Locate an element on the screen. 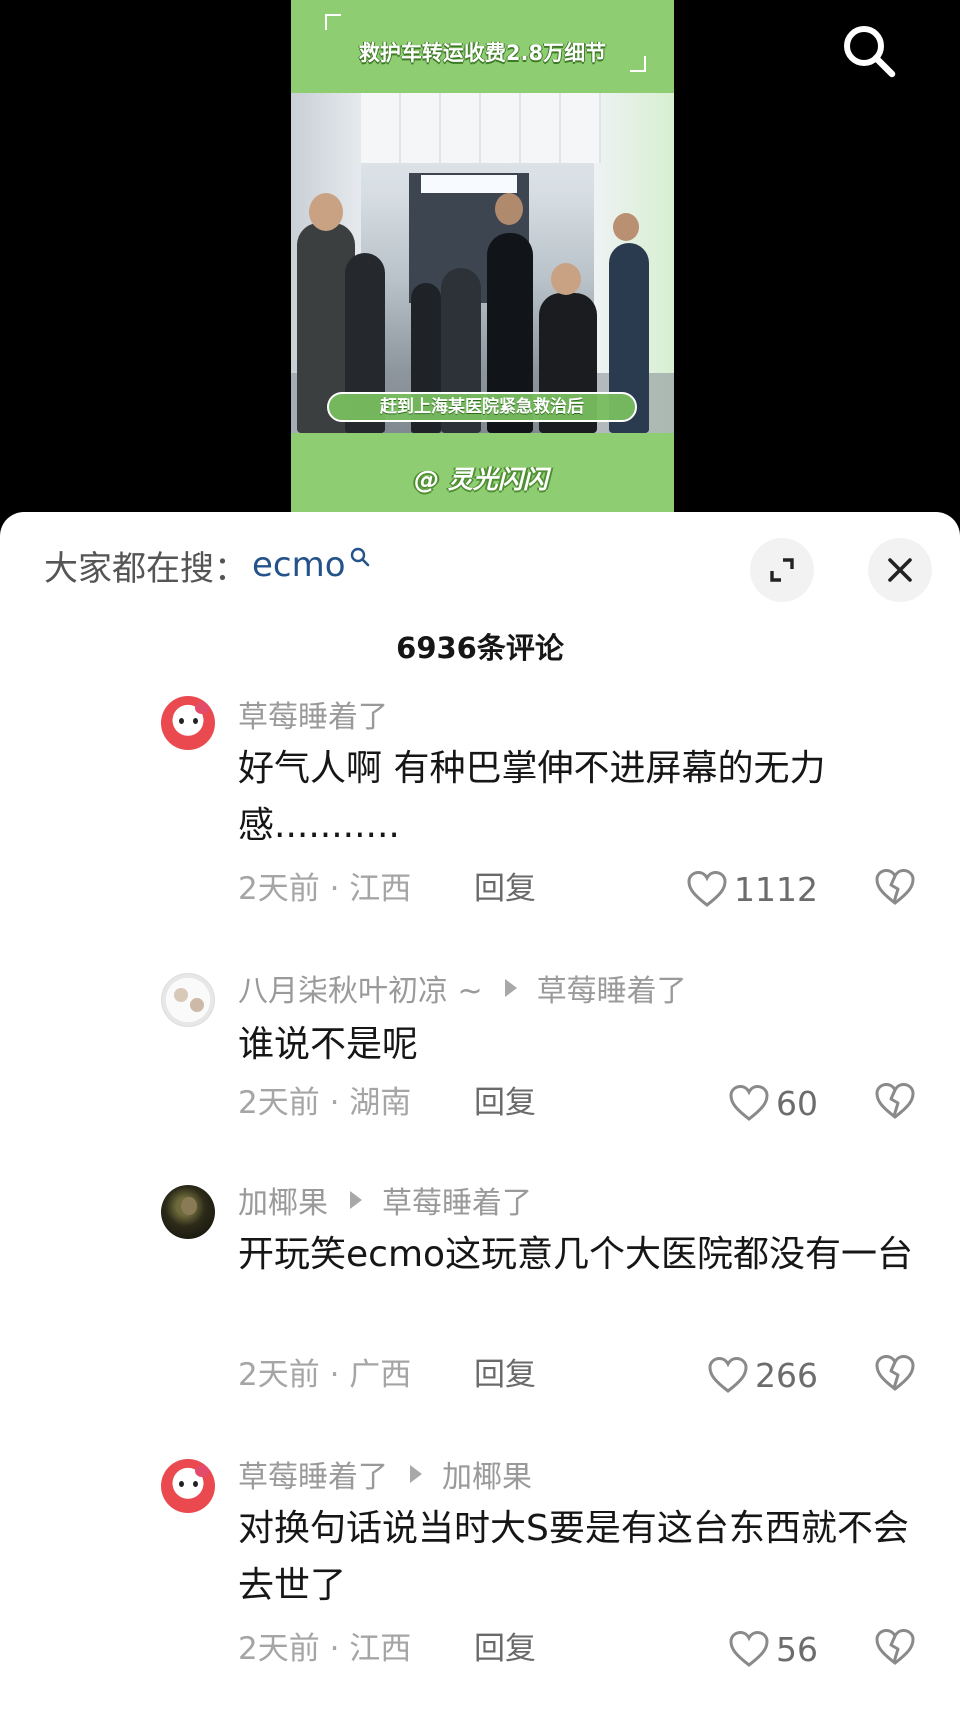 Image resolution: width=960 pixels, height=1717 pixels. video-thumbnail: 救护车转运收费2.8万细节 赶到上海某医院紧急救治后 @ 灵光闪闪 is located at coordinates (482, 260).